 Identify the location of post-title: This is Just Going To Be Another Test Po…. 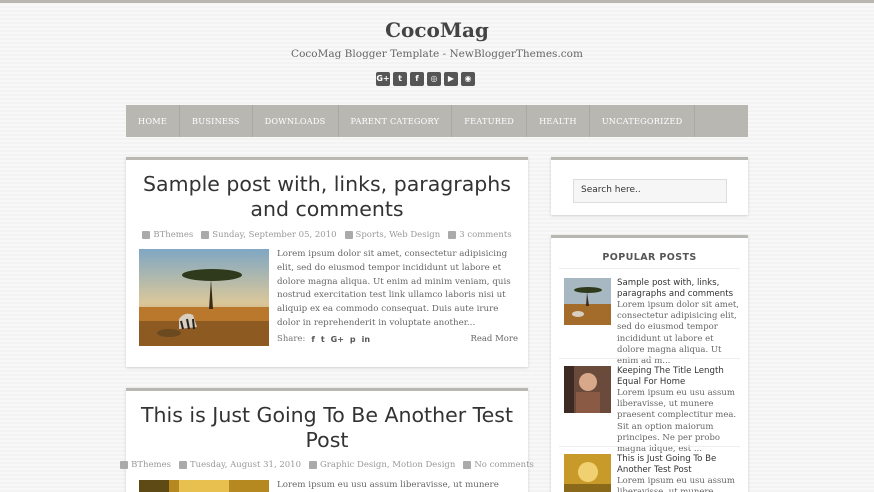
(327, 428).